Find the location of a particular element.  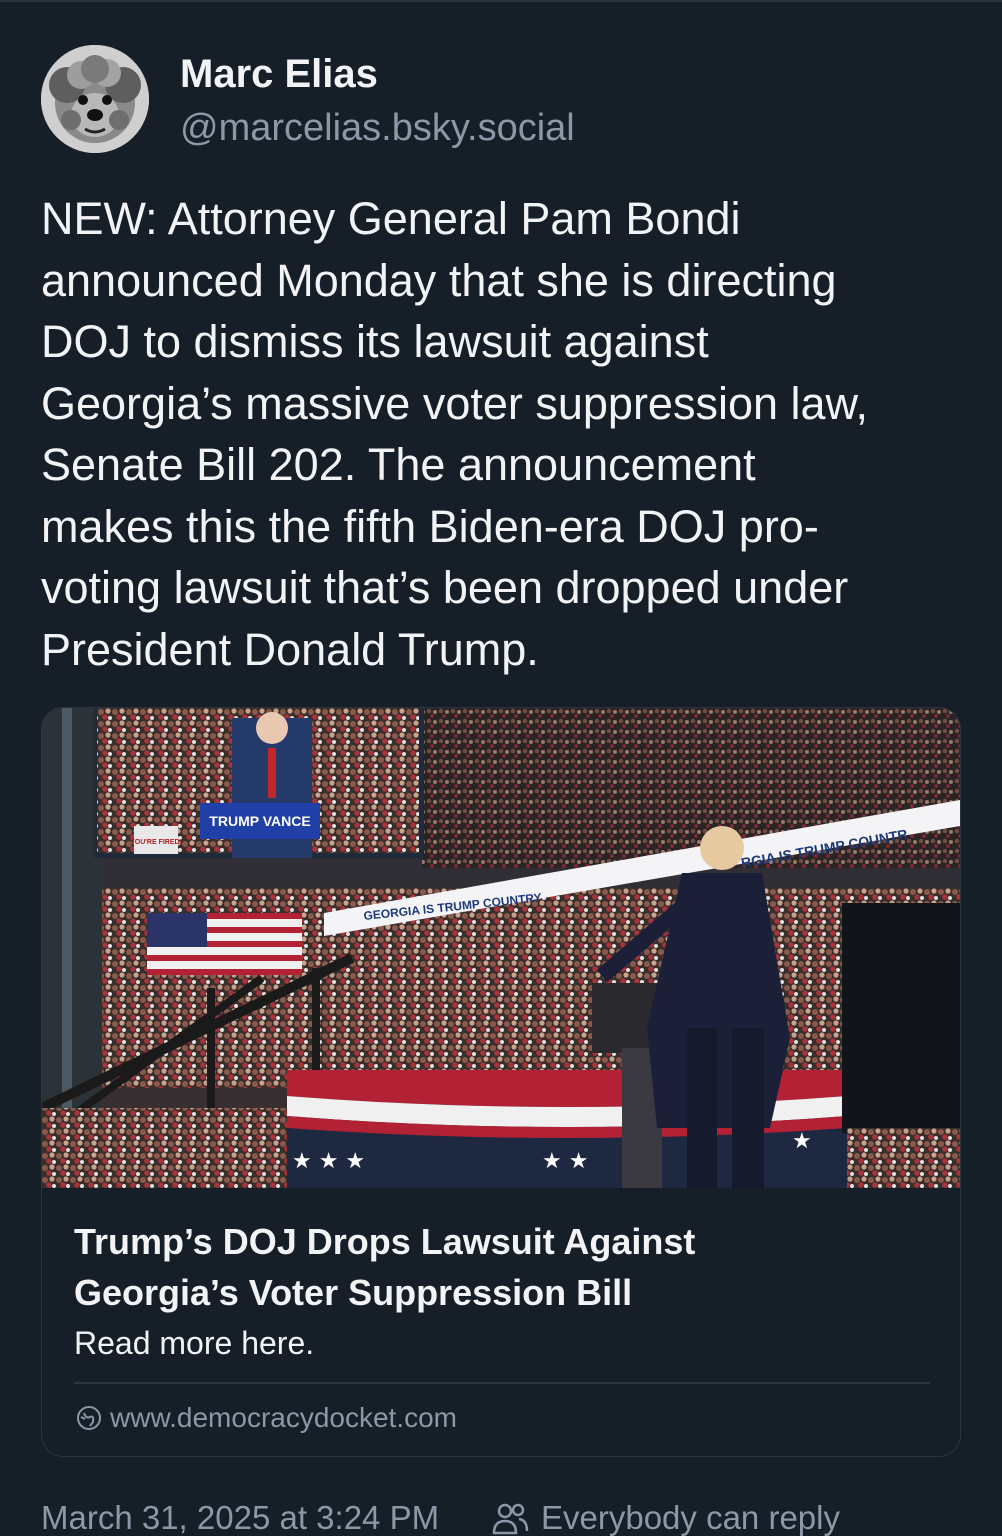

dog-avatar-icon is located at coordinates (95, 99).